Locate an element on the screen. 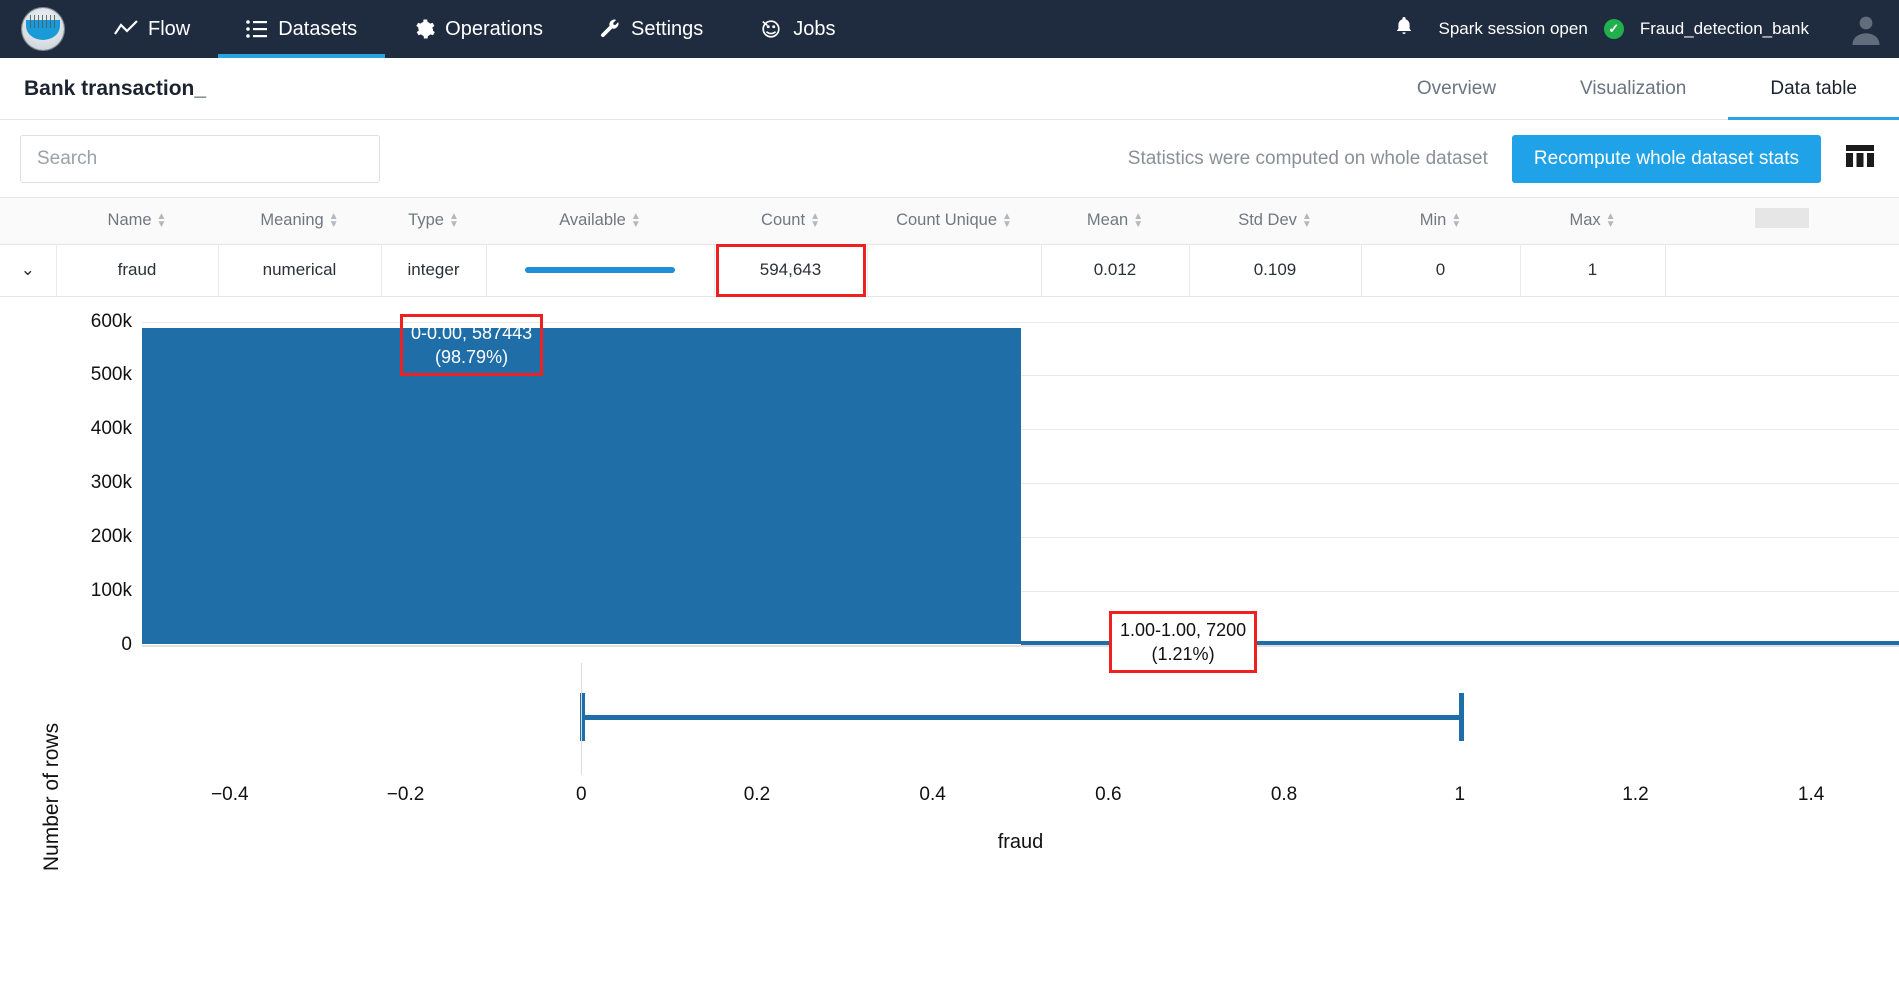  col-header-type-label: Type is located at coordinates (426, 220).